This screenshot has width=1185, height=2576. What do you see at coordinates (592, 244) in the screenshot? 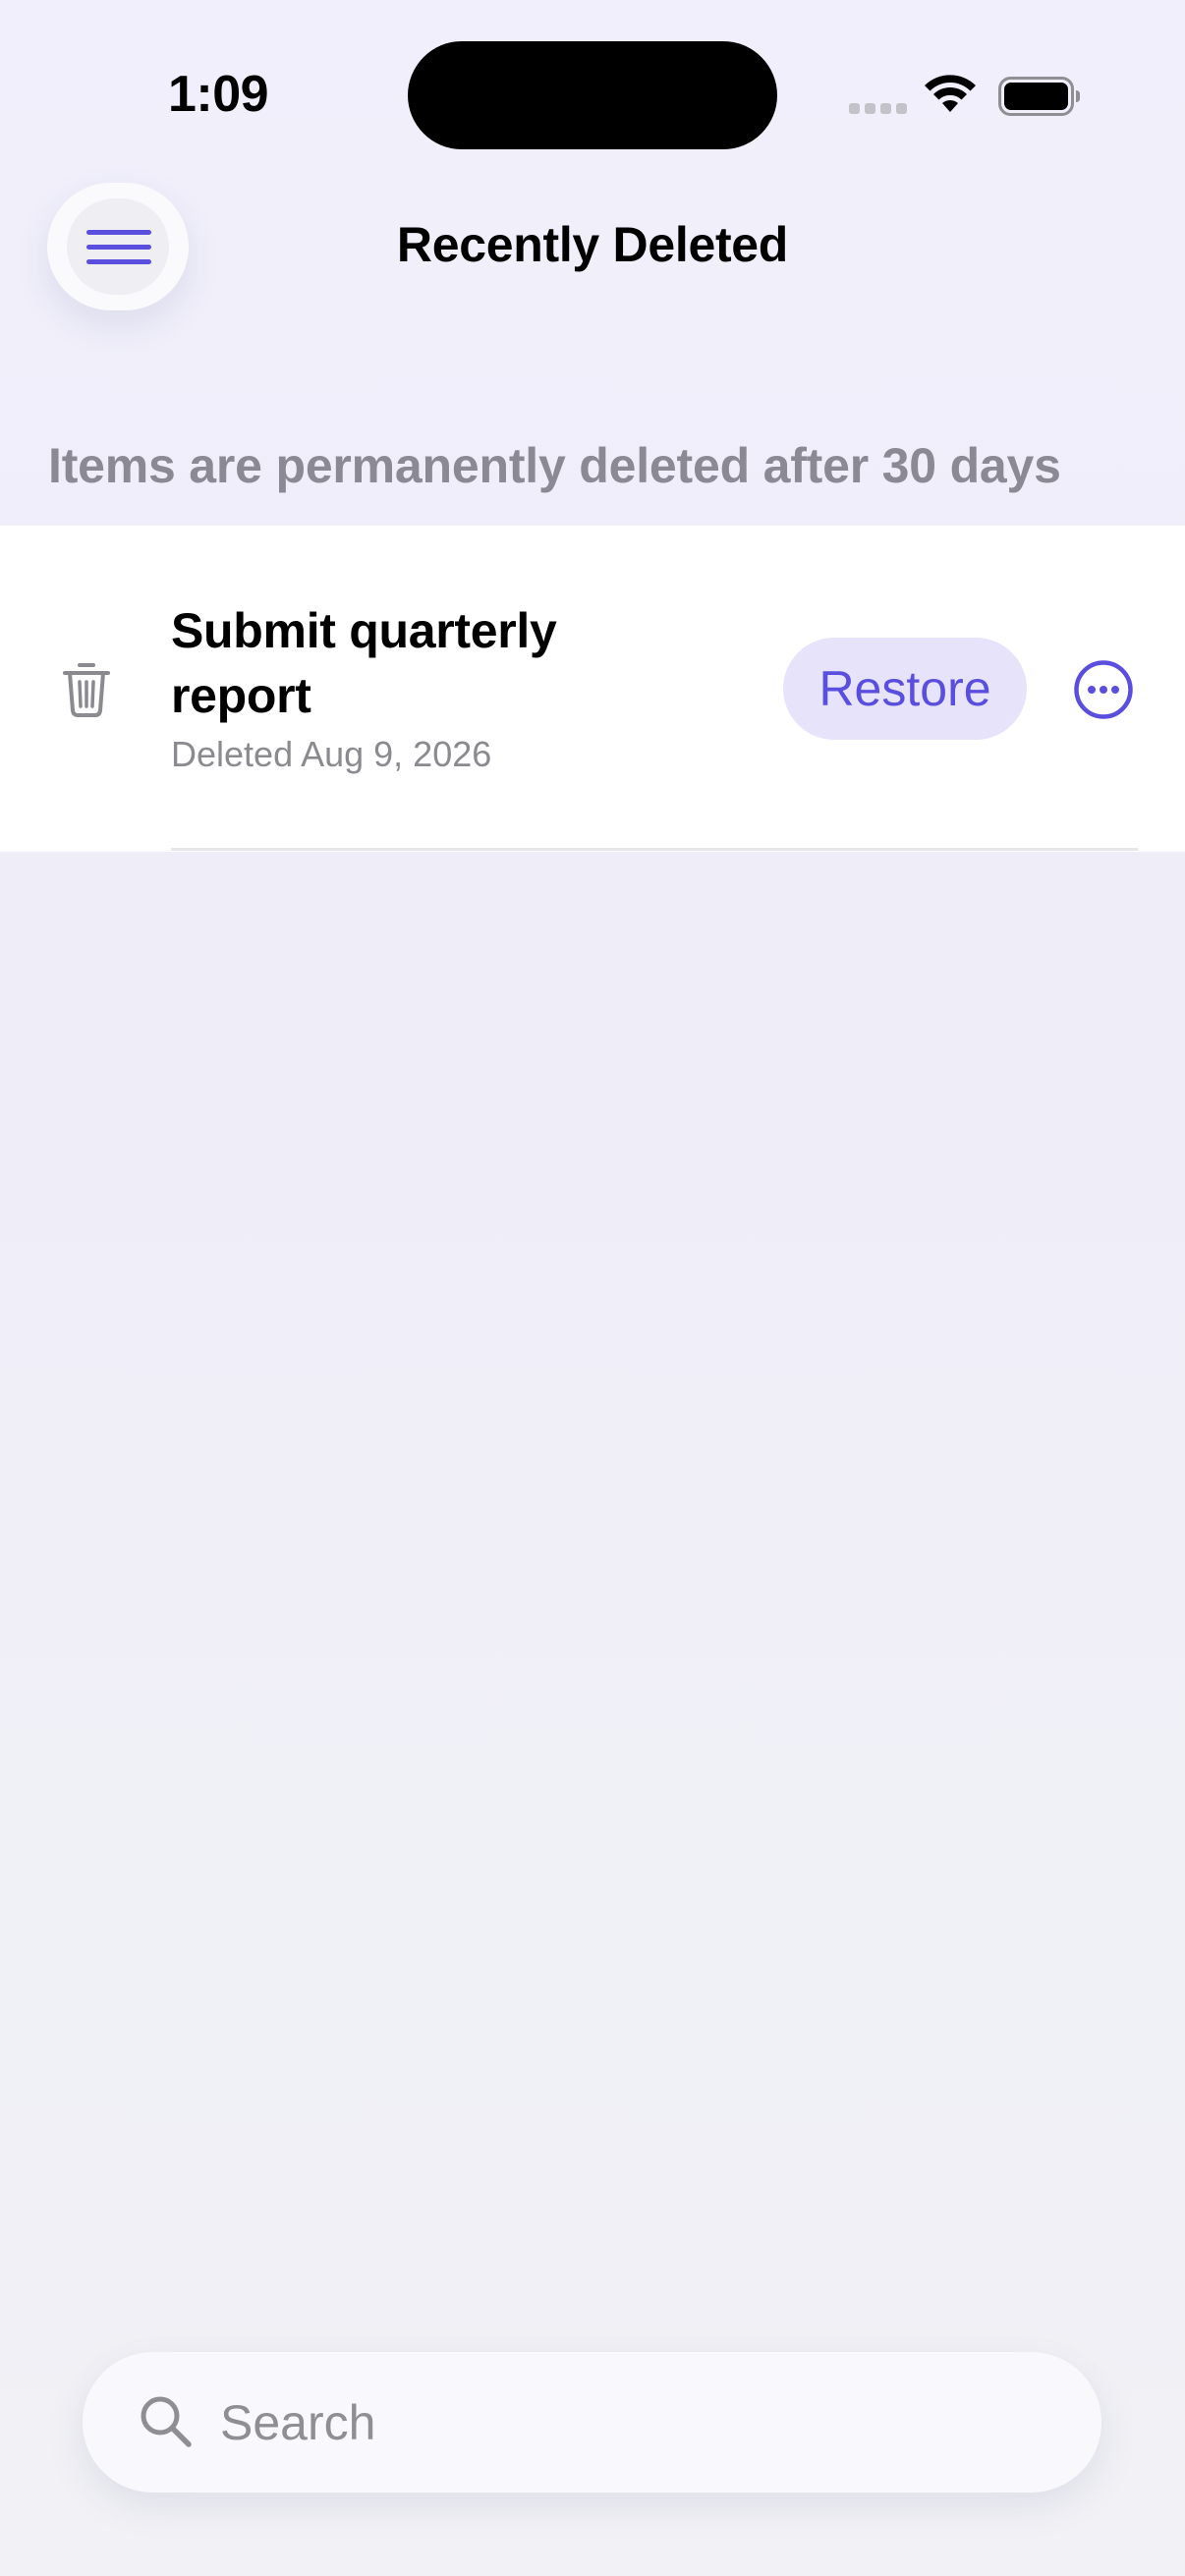
I see `page-title: Recently Deleted` at bounding box center [592, 244].